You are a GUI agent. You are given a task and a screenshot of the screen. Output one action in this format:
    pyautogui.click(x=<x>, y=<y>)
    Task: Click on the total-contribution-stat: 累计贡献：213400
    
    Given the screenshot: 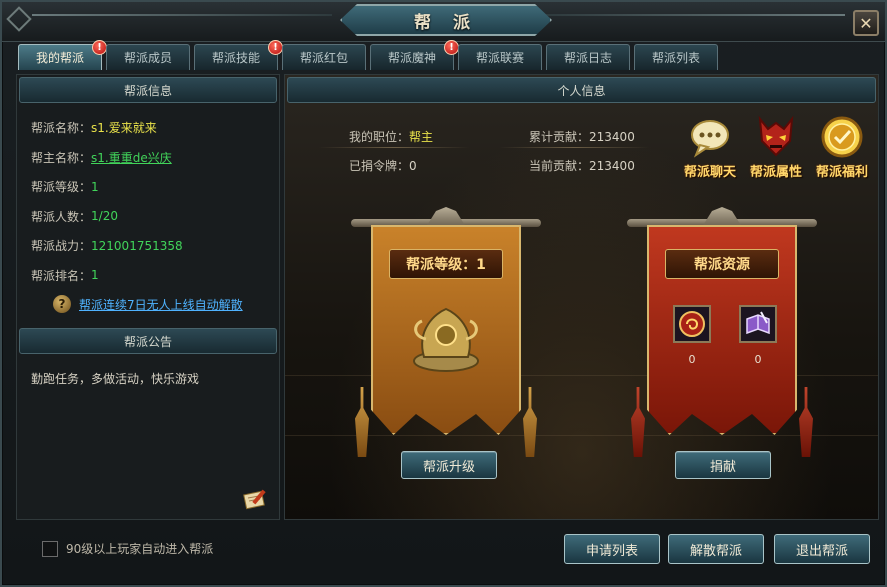 What is the action you would take?
    pyautogui.click(x=582, y=136)
    